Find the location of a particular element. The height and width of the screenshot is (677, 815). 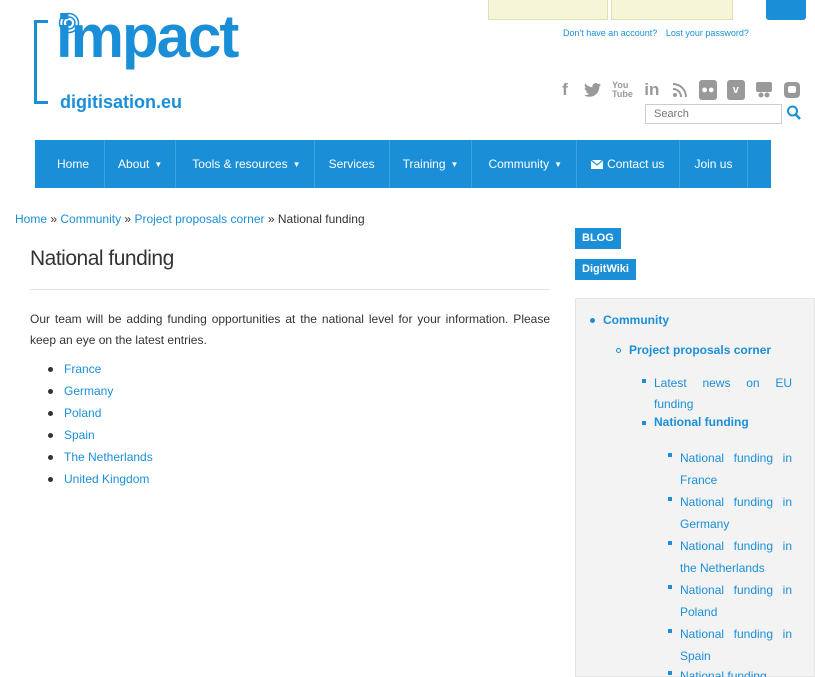

list-item: France is located at coordinates (100, 372).